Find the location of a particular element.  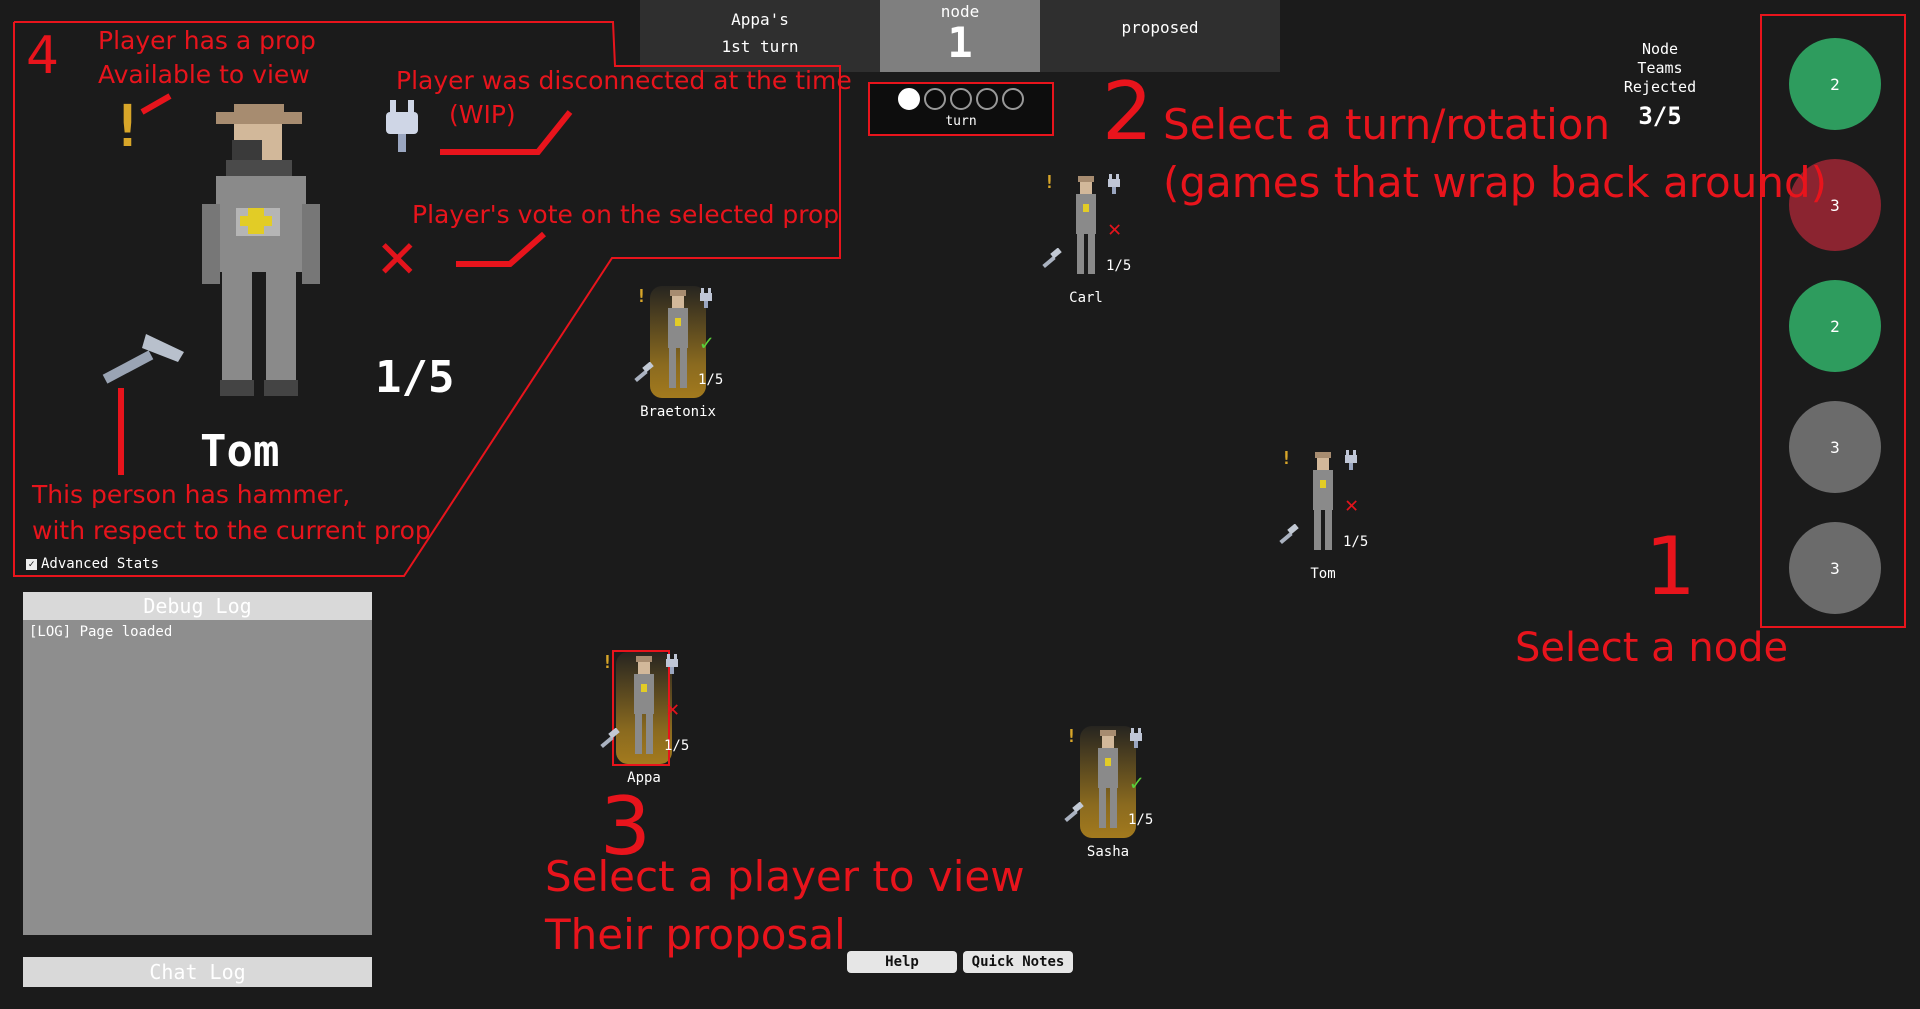

node-2-value: 3 is located at coordinates (1835, 205).